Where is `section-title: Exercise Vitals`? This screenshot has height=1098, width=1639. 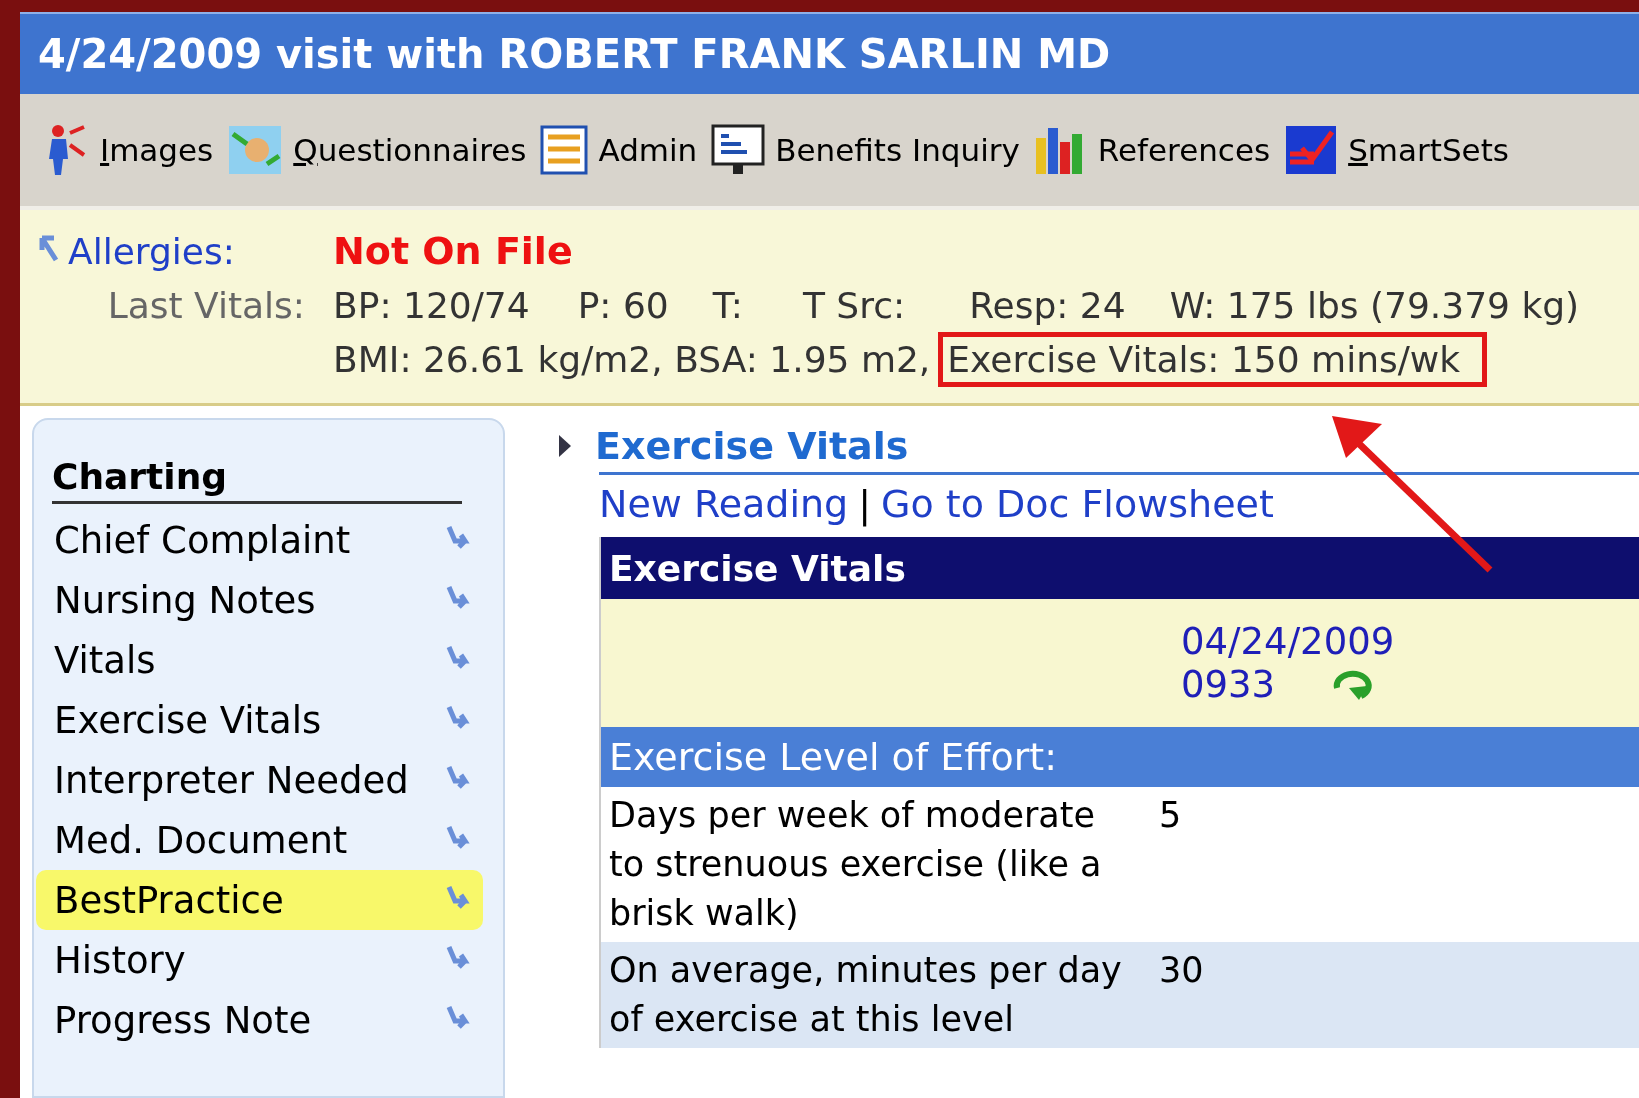 section-title: Exercise Vitals is located at coordinates (752, 446).